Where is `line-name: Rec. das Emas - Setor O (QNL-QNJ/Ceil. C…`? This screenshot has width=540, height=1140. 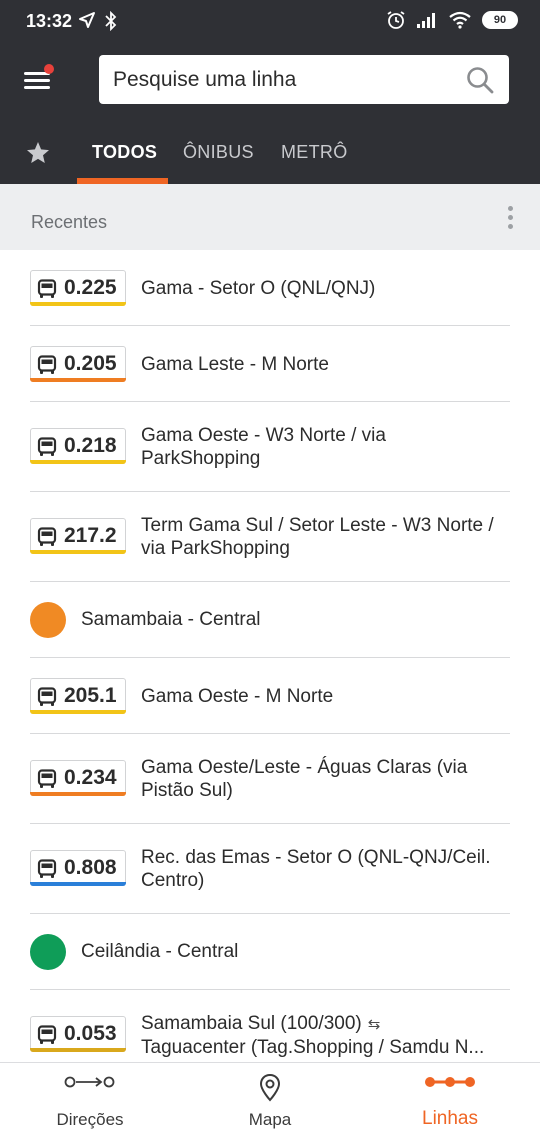
line-name: Rec. das Emas - Setor O (QNL-QNJ/Ceil. C… is located at coordinates (316, 869).